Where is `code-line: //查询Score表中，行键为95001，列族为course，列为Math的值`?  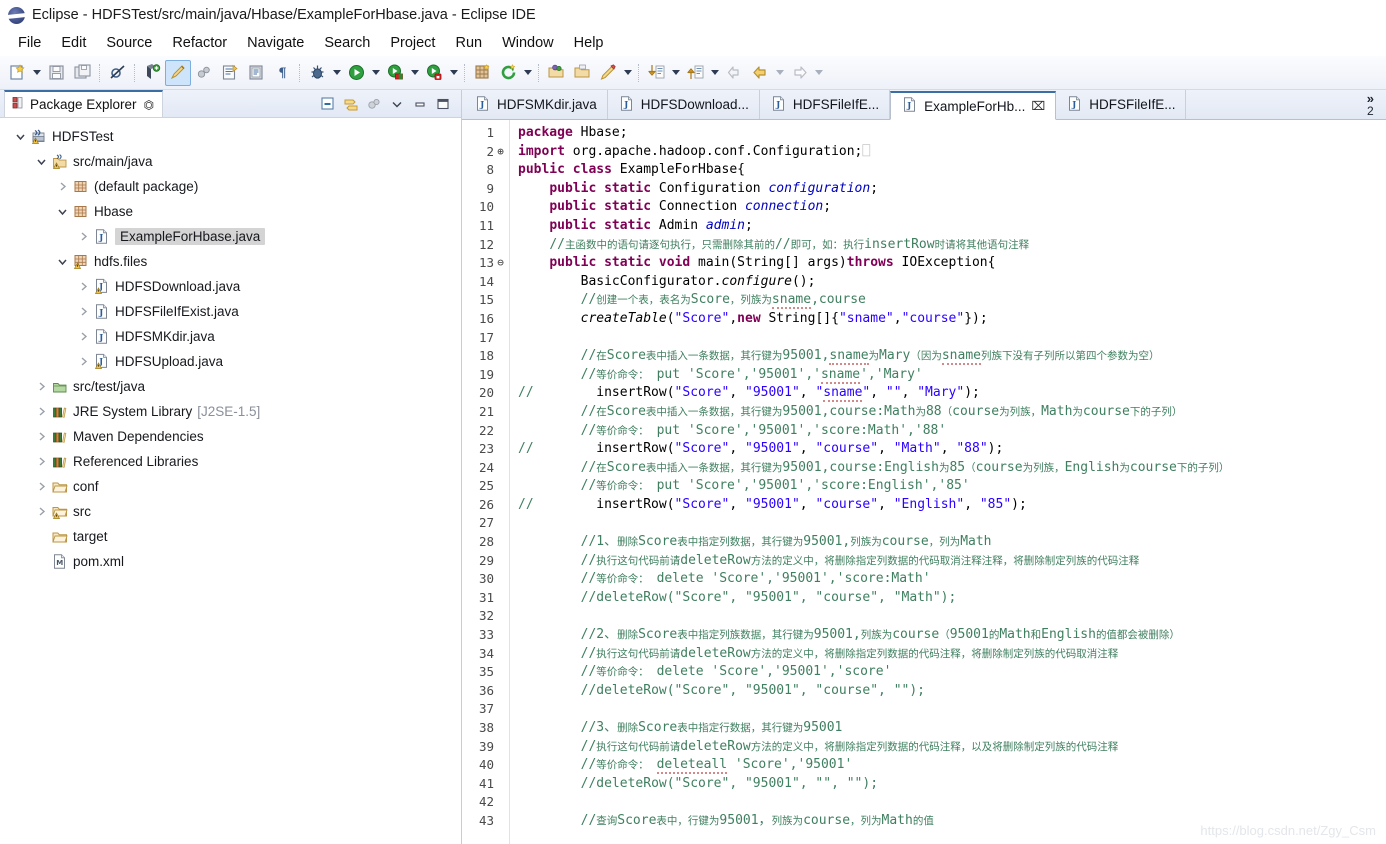 code-line: //查询Score表中，行键为95001，列族为course，列为Math的值 is located at coordinates (952, 821).